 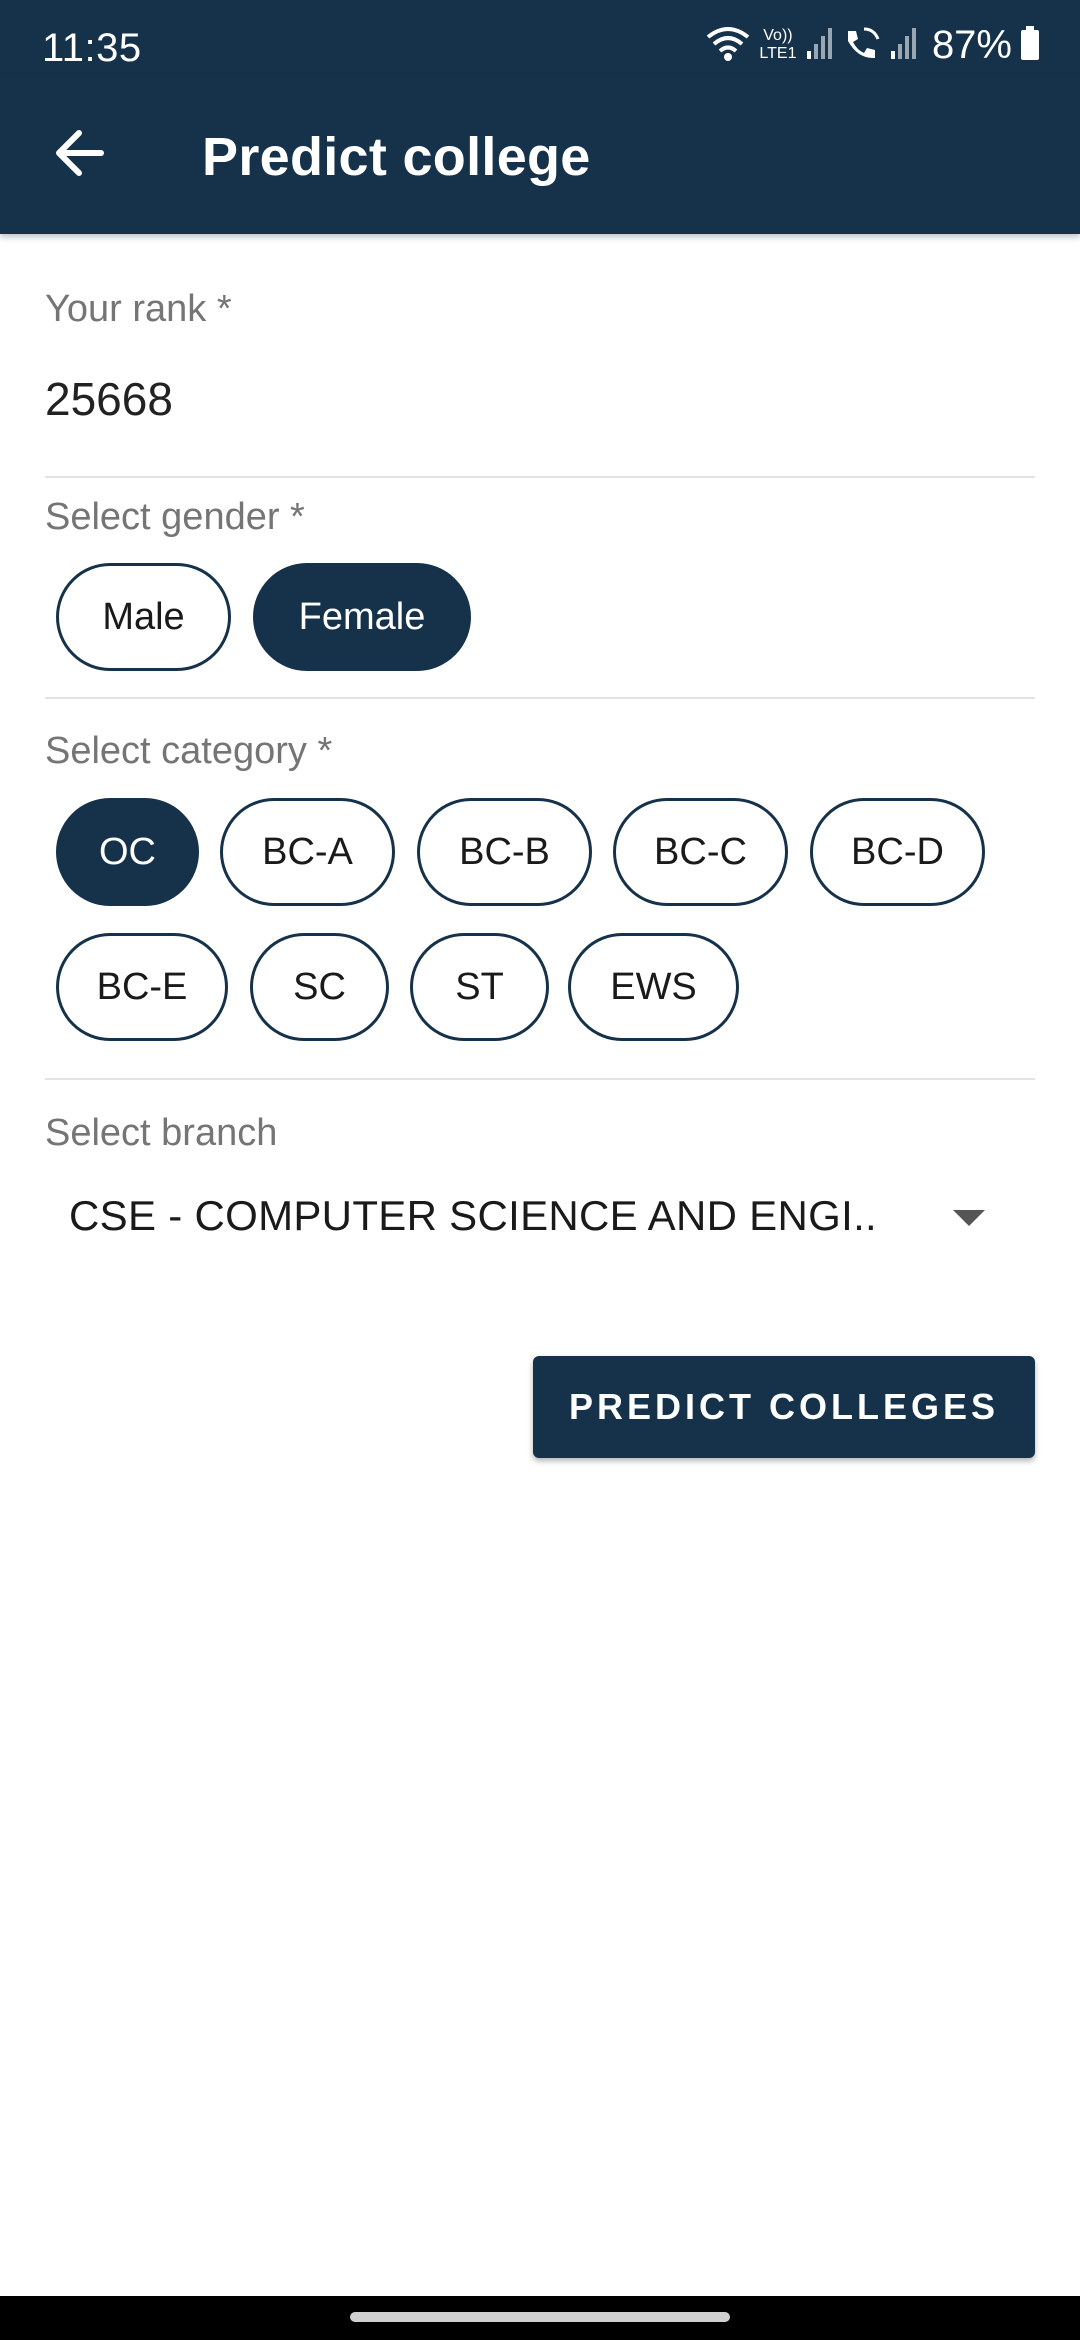 What do you see at coordinates (971, 44) in the screenshot?
I see `battery-percent: 87%` at bounding box center [971, 44].